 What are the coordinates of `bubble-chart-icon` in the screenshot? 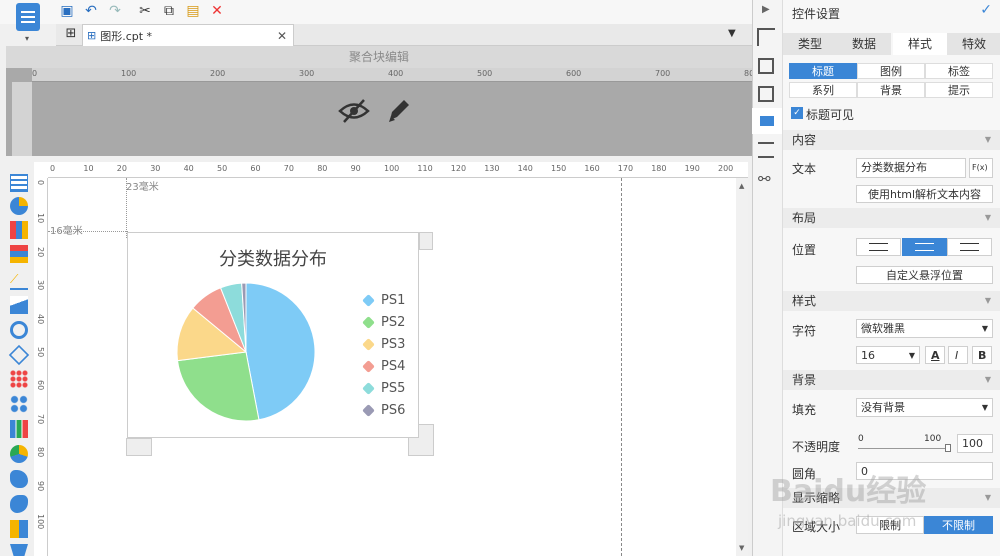 It's located at (19, 404).